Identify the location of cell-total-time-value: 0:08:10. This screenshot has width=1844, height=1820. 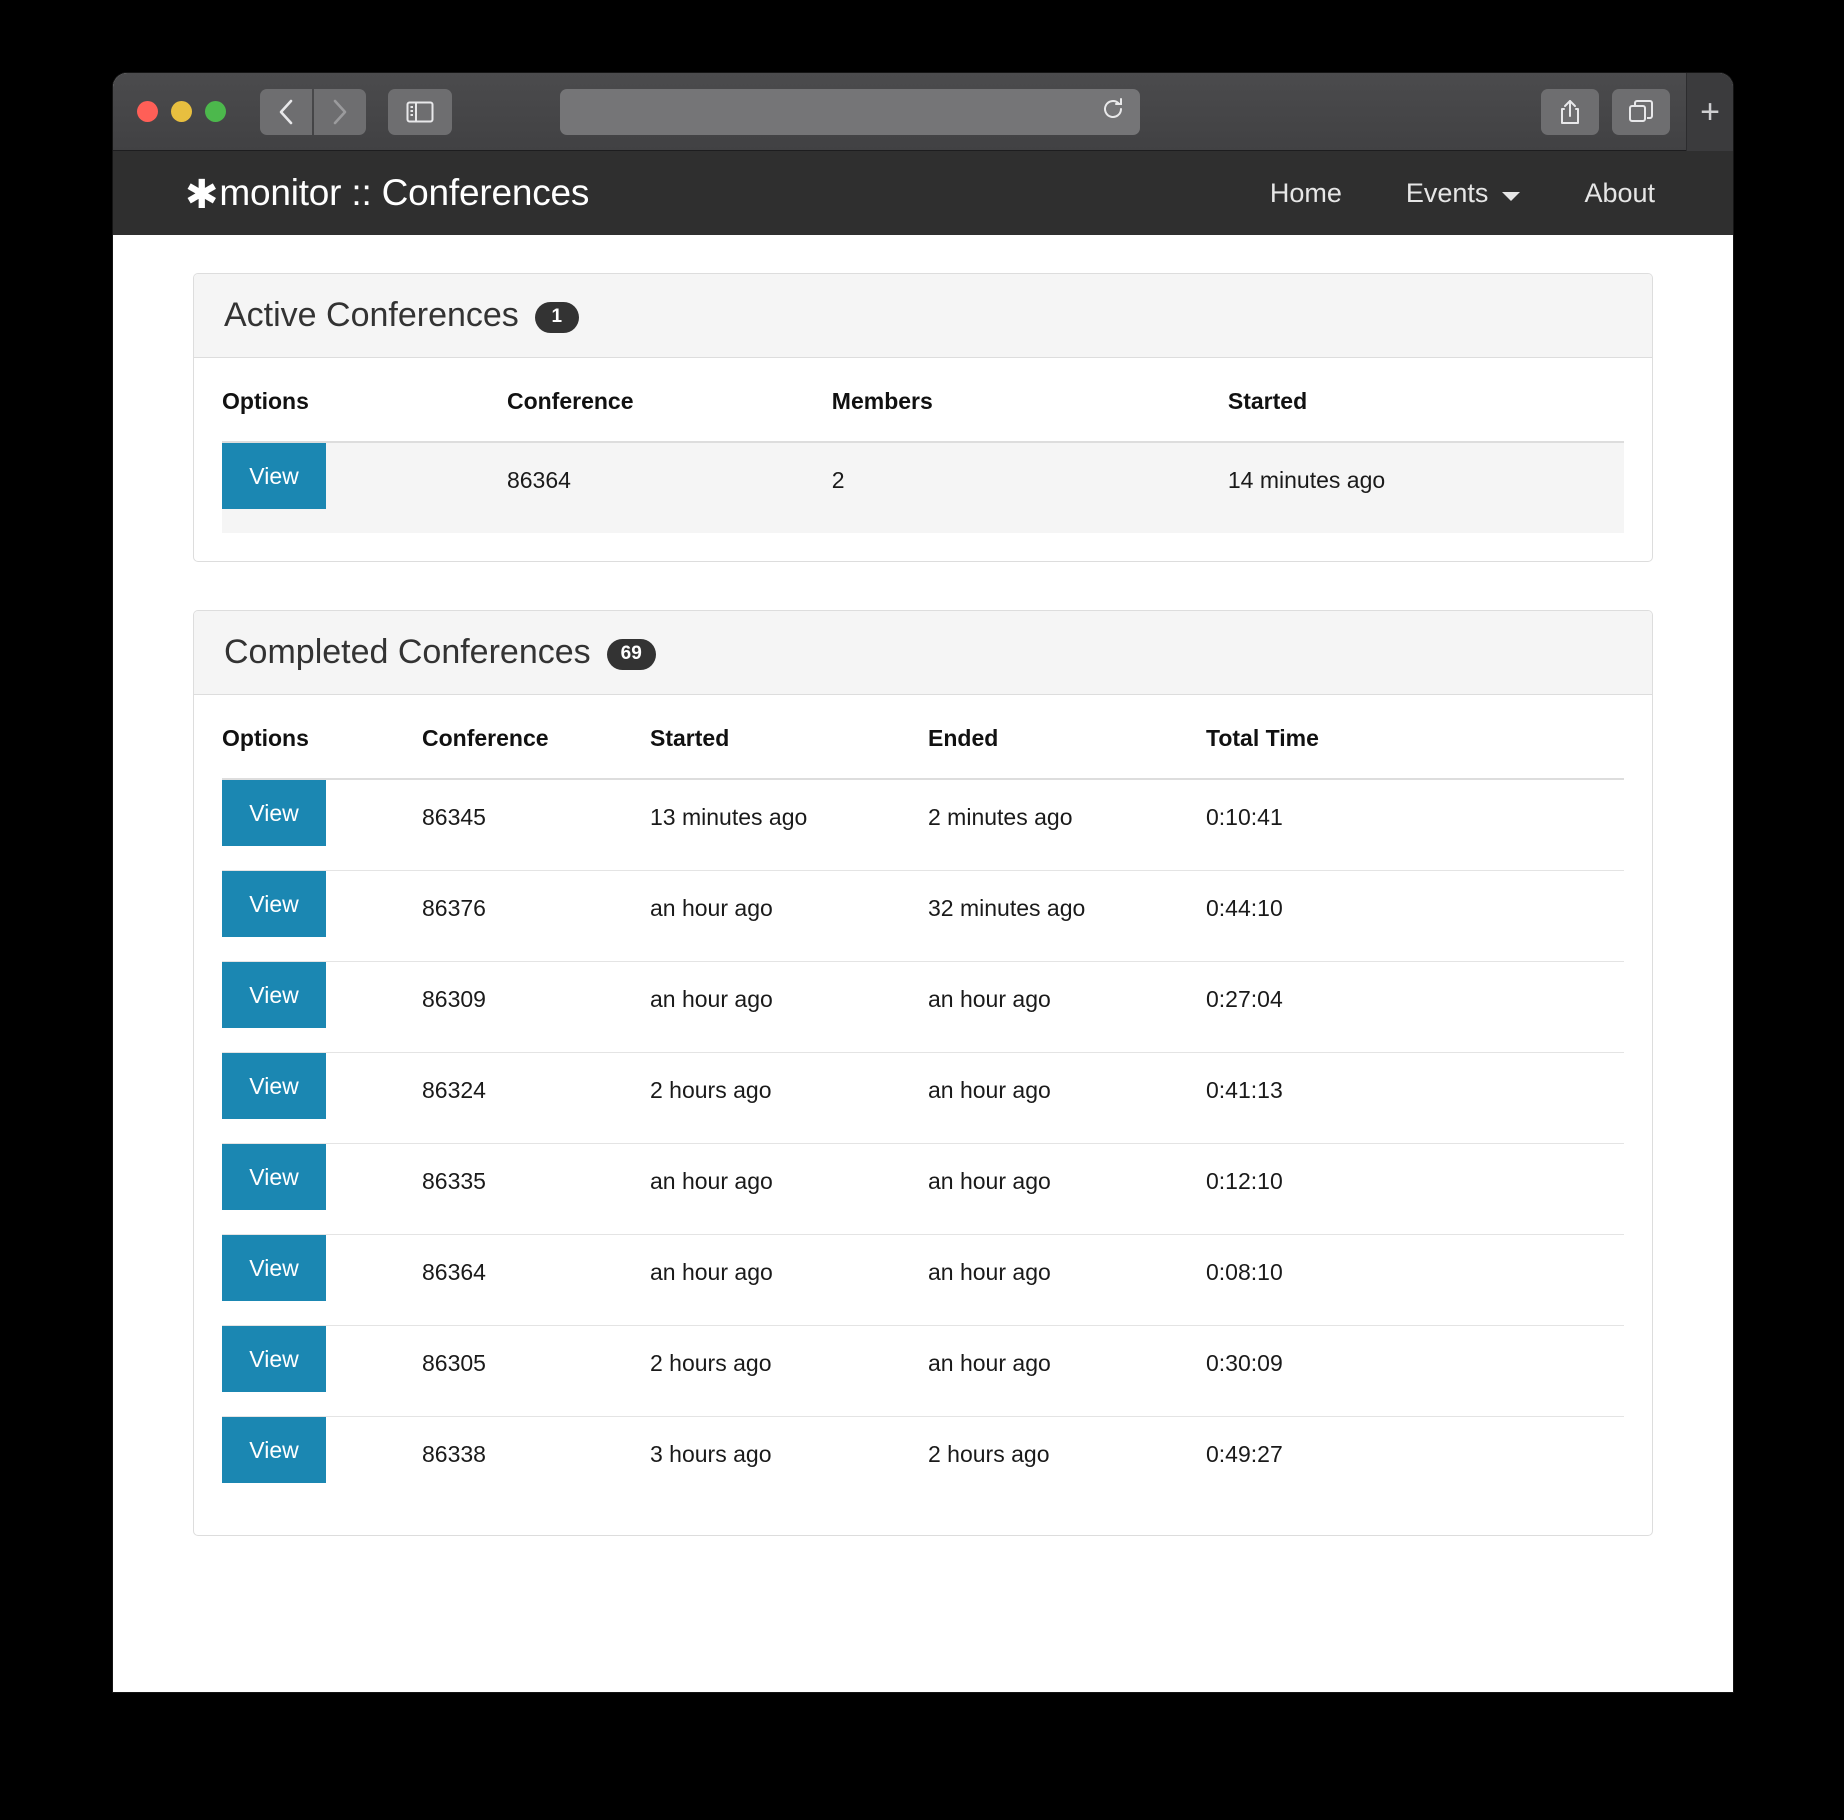
(1244, 1272).